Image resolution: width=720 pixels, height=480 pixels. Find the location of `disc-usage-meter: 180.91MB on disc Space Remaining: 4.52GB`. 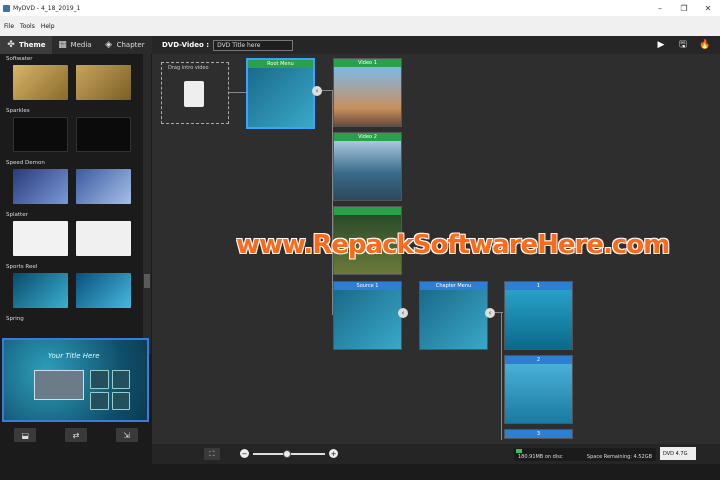

disc-usage-meter: 180.91MB on disc Space Remaining: 4.52GB is located at coordinates (585, 454).